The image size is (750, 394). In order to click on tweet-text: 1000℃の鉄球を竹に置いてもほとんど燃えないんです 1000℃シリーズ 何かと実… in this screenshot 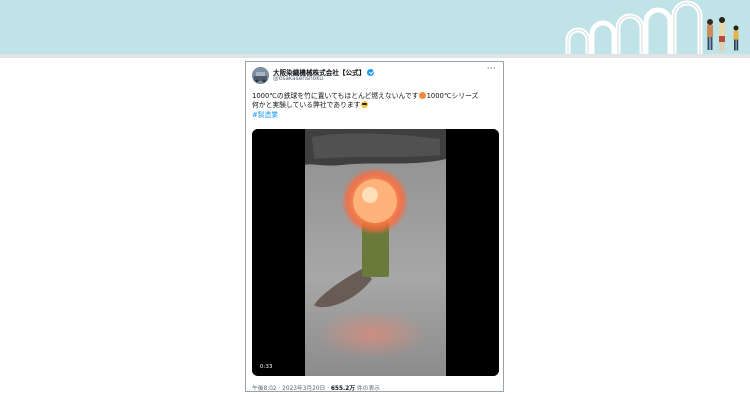, I will do `click(376, 106)`.